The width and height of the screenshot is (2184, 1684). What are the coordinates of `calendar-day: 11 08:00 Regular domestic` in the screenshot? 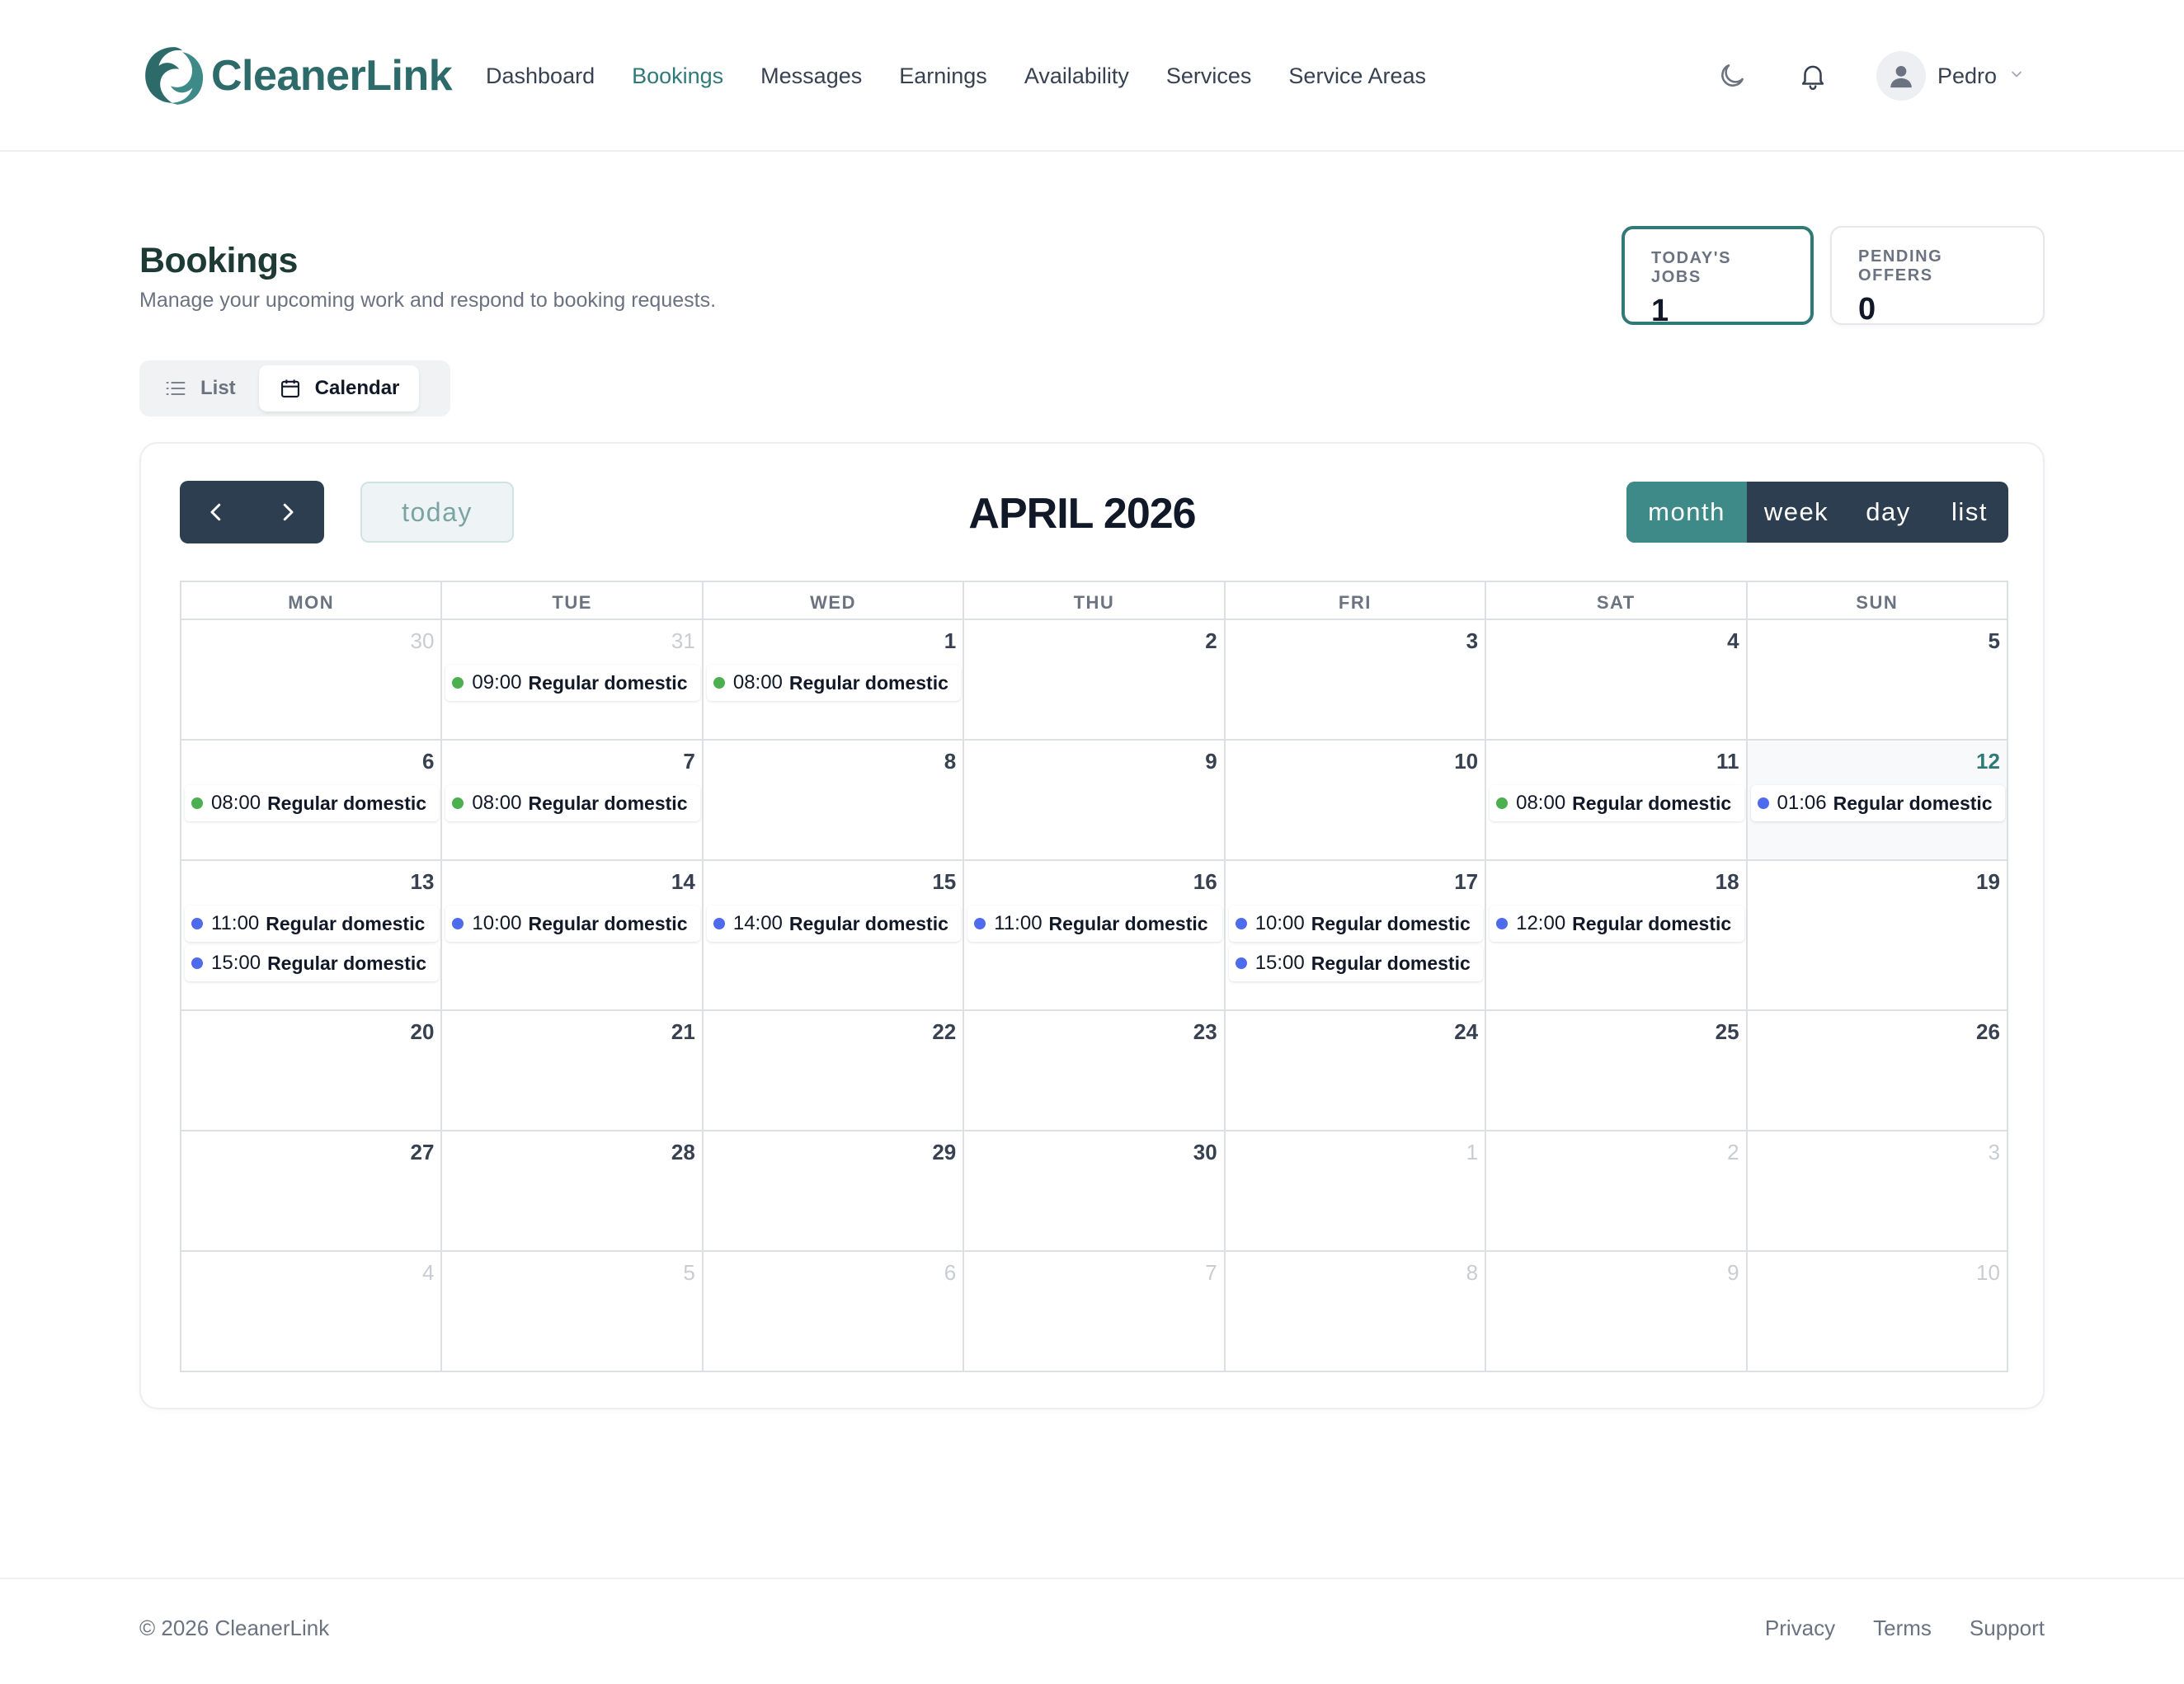 It's located at (1617, 800).